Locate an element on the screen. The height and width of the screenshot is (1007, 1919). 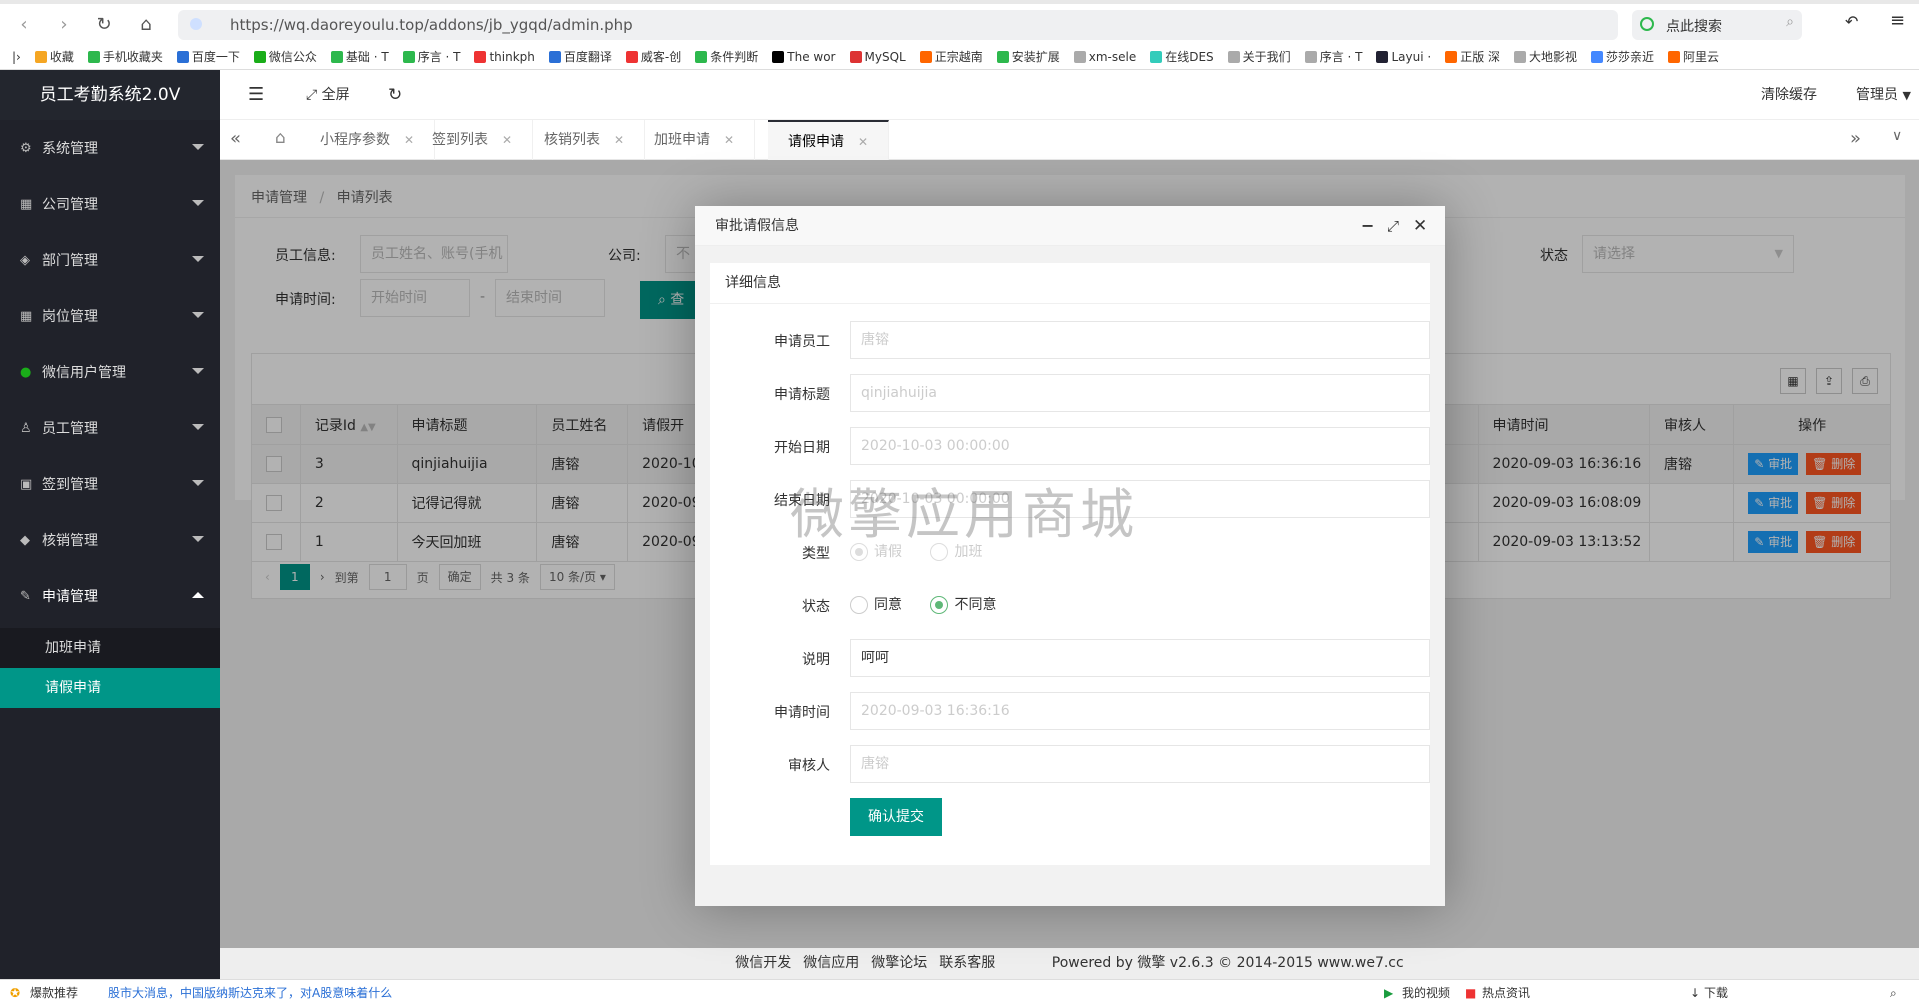
detail-card-title: 详细信息 is located at coordinates (1070, 283).